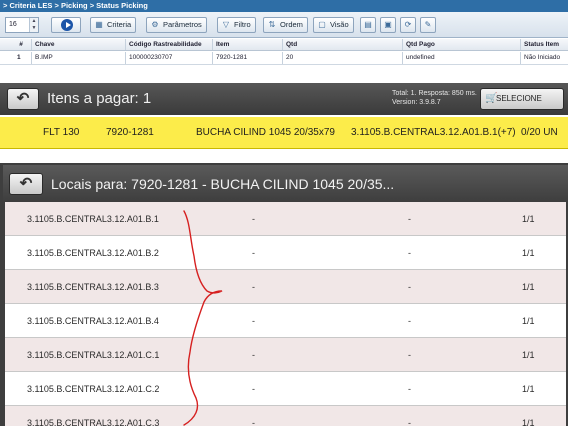 The image size is (568, 426). I want to click on grid-icon: ▦, so click(99, 24).